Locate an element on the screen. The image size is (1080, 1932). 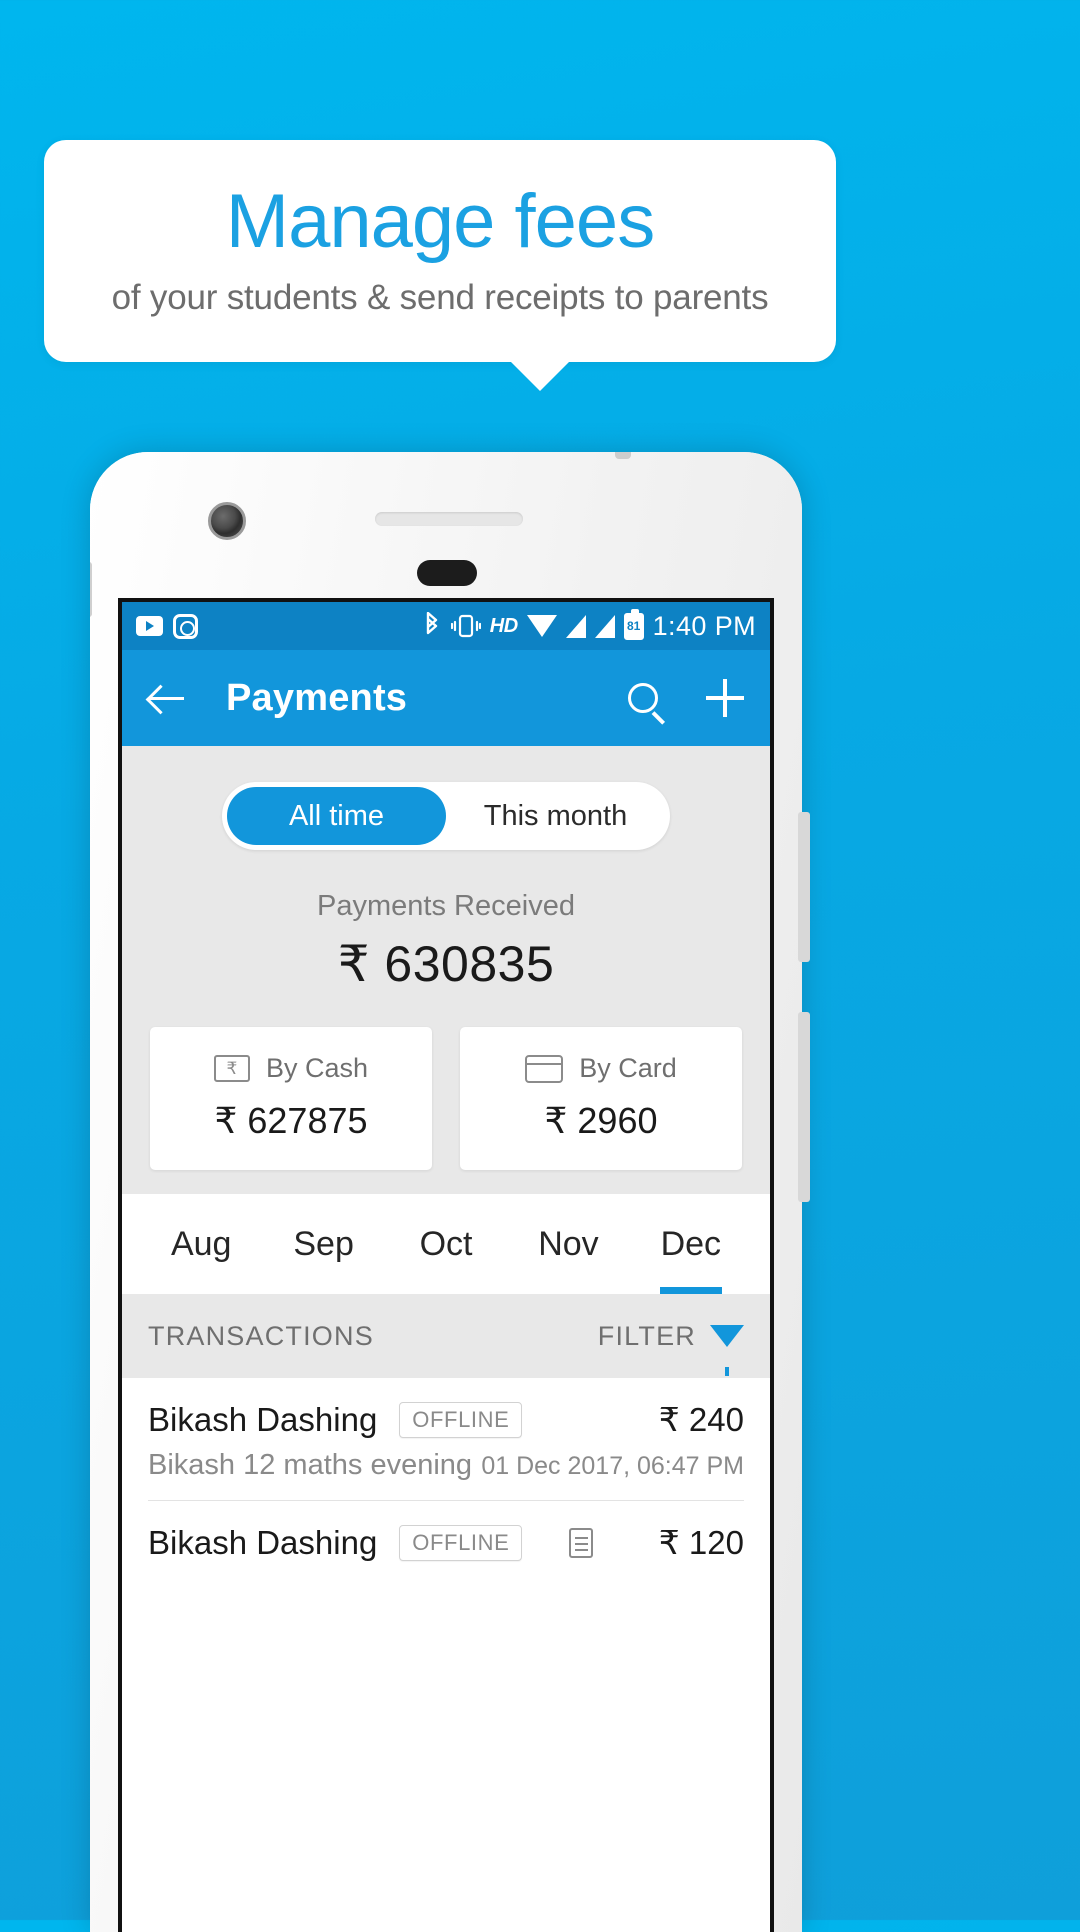
front-camera-icon is located at coordinates (227, 521).